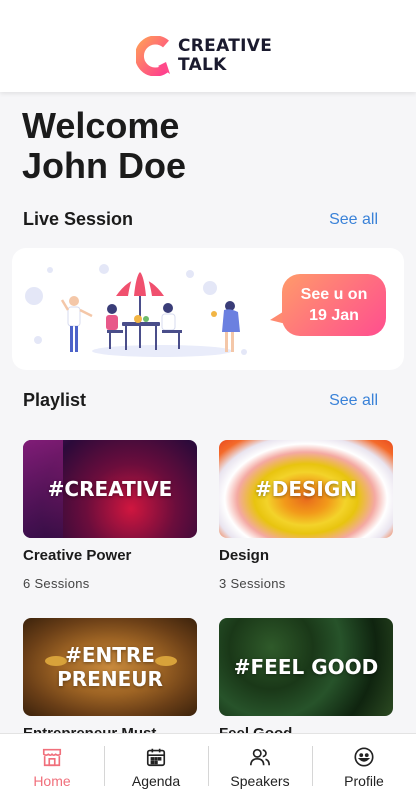  Describe the element at coordinates (353, 401) in the screenshot. I see `playlist-see-all-link: See all` at that location.